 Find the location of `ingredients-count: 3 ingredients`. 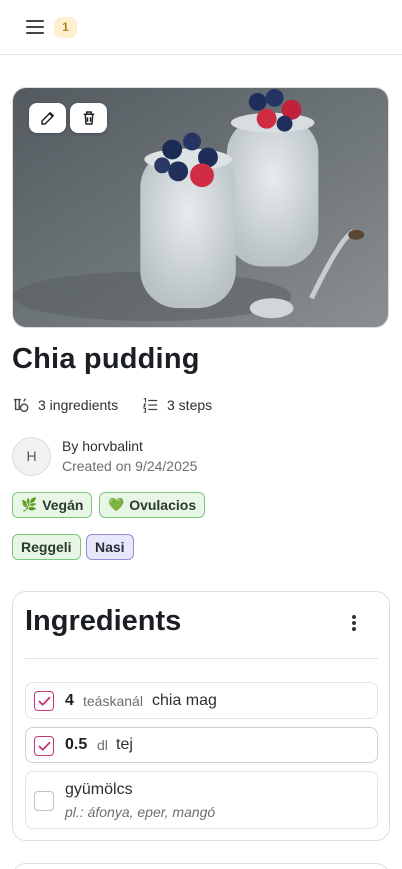

ingredients-count: 3 ingredients is located at coordinates (65, 405).